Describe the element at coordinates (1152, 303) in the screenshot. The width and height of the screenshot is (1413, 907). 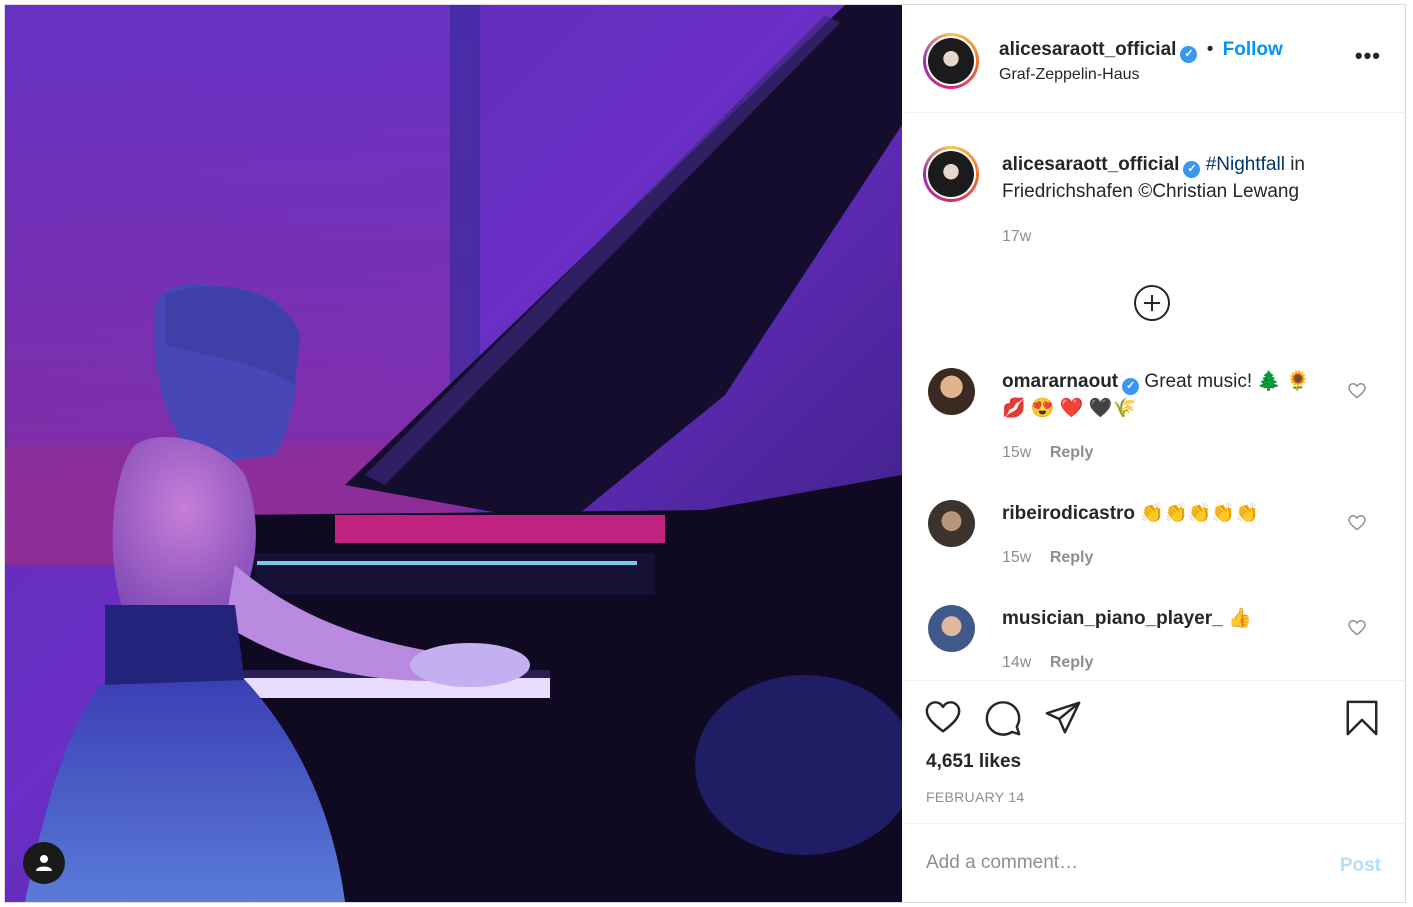
I see `load-more-comments-icon` at that location.